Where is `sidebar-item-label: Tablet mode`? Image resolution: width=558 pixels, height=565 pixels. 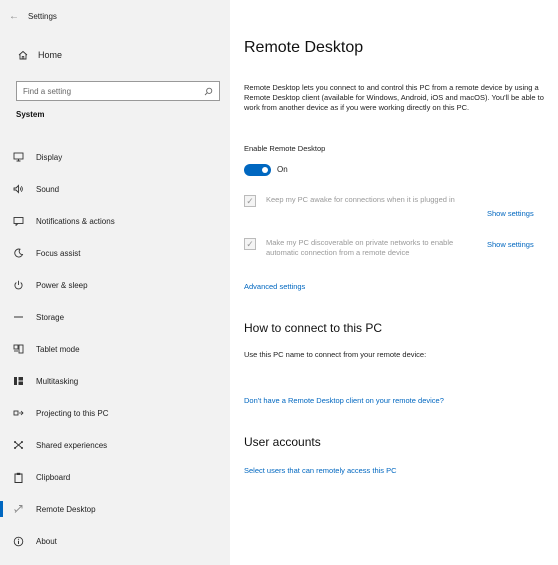 sidebar-item-label: Tablet mode is located at coordinates (58, 349).